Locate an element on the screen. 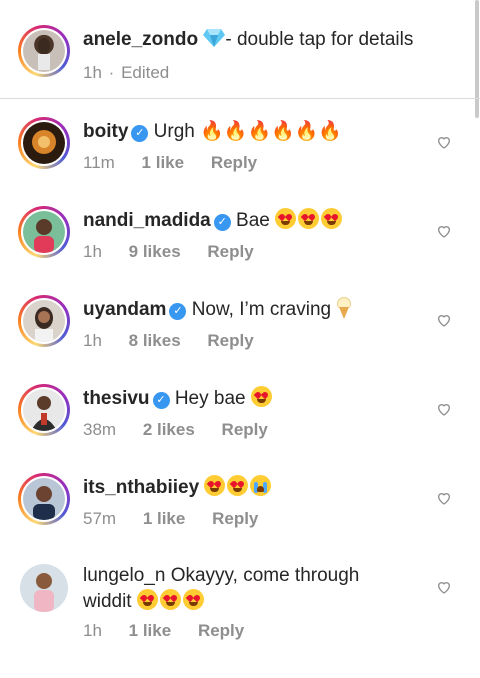 Image resolution: width=480 pixels, height=678 pixels. comment-row: thesivu ✓ Hey bae 38m 2 likes Reply is located at coordinates (240, 410).